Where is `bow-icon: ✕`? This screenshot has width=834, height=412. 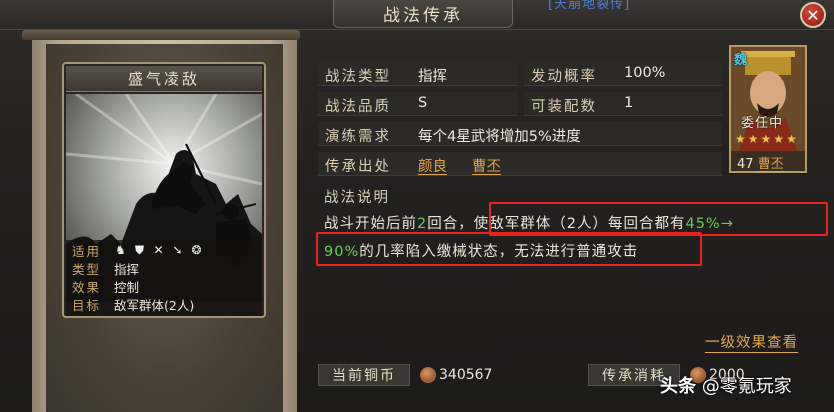 bow-icon: ✕ is located at coordinates (158, 250).